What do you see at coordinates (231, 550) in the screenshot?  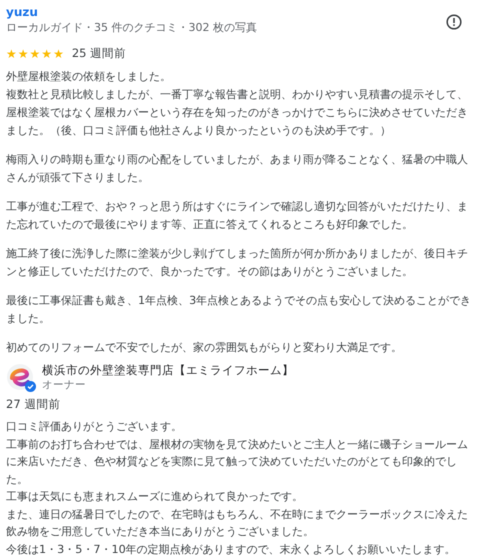 I see `reply-paragraph: 今後は1・3・5・7・10年の定期点検がありますので、末永くよろしくお願いいたします。` at bounding box center [231, 550].